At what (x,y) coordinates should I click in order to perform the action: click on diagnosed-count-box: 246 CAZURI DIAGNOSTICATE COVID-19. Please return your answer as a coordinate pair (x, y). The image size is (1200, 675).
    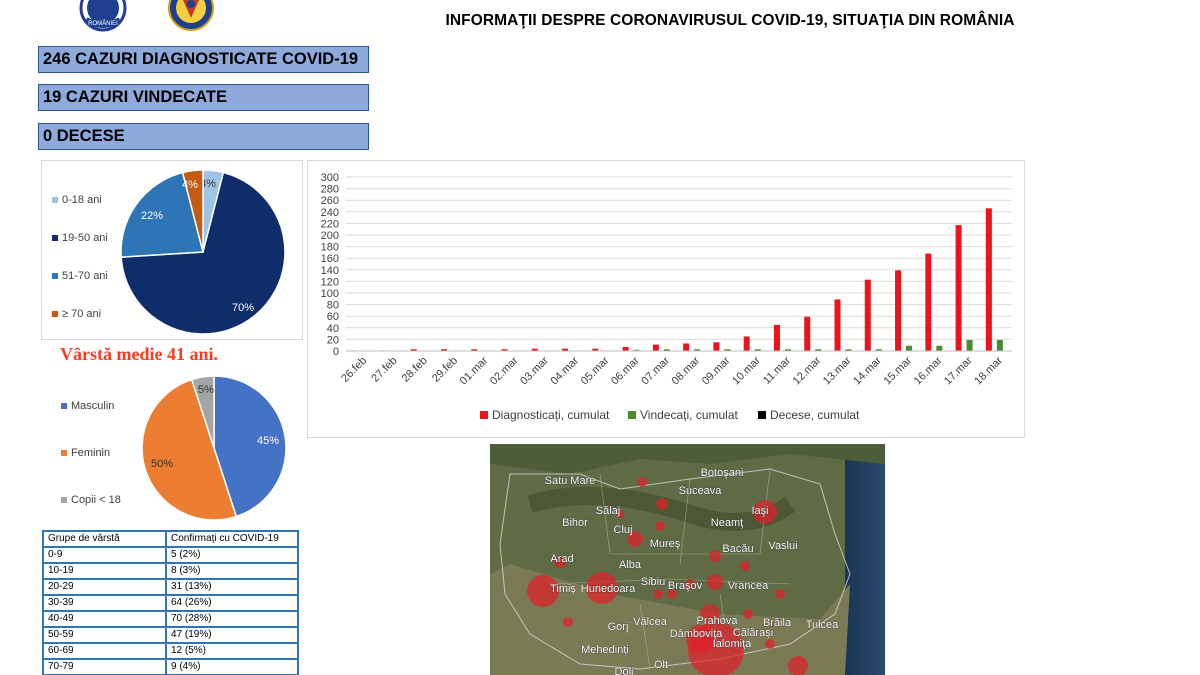
    Looking at the image, I should click on (203, 59).